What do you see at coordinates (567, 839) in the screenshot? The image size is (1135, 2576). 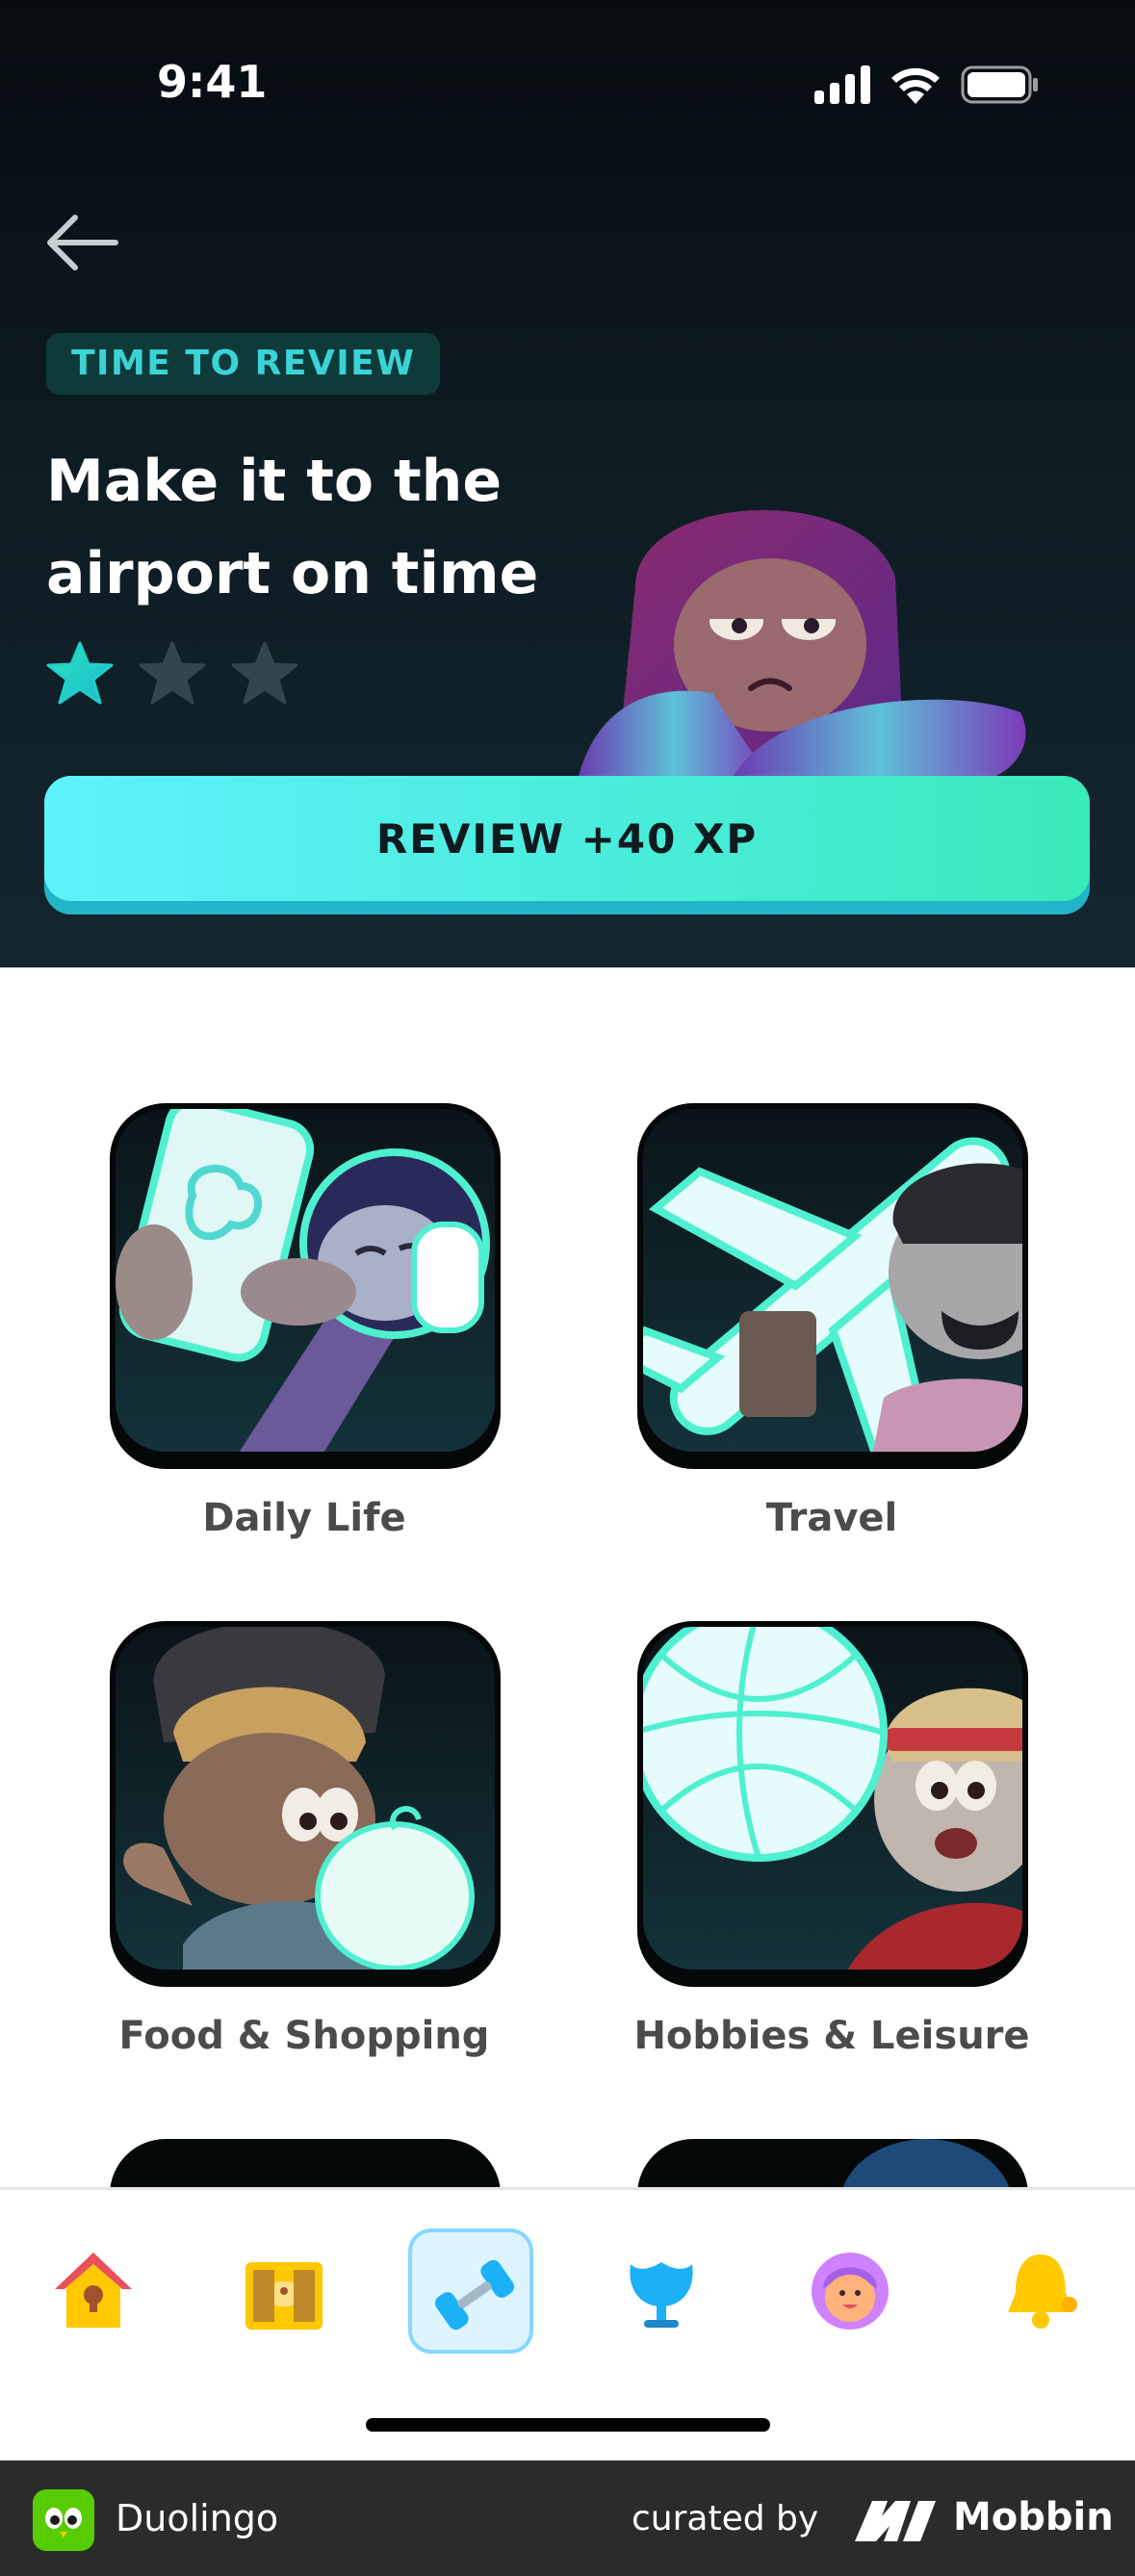 I see `review-button-label: REVIEW +40 XP` at bounding box center [567, 839].